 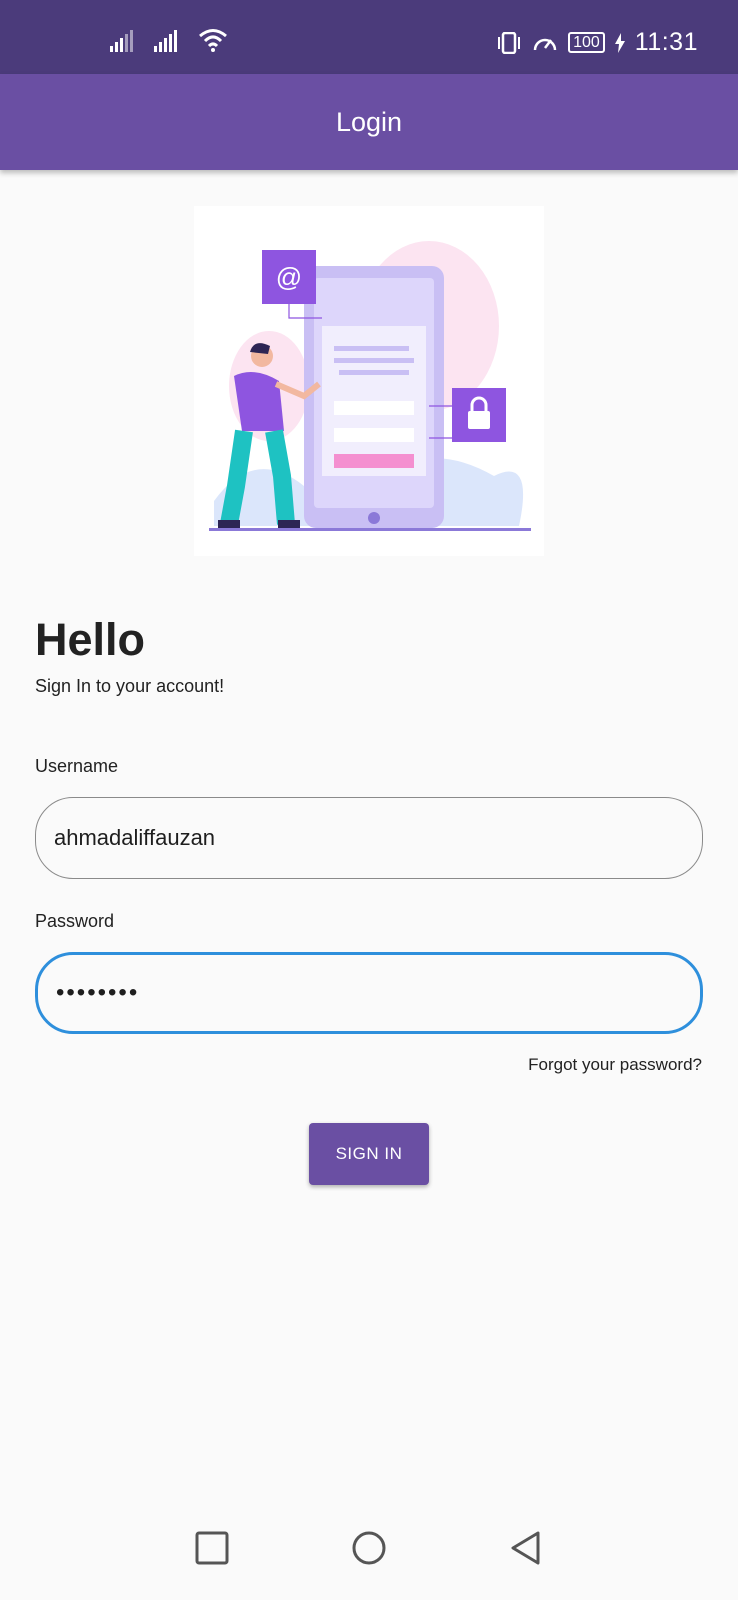 I want to click on password-label: Password, so click(x=75, y=921).